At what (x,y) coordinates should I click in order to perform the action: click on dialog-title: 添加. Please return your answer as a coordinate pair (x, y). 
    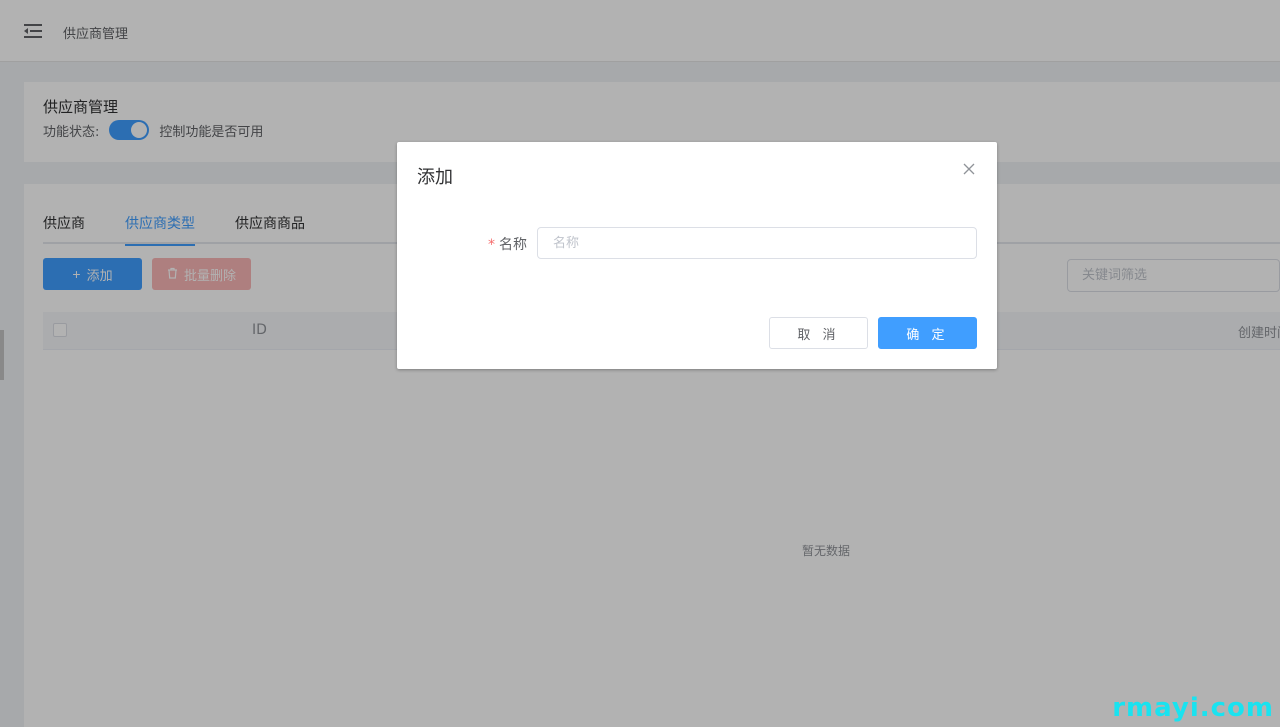
    Looking at the image, I should click on (435, 177).